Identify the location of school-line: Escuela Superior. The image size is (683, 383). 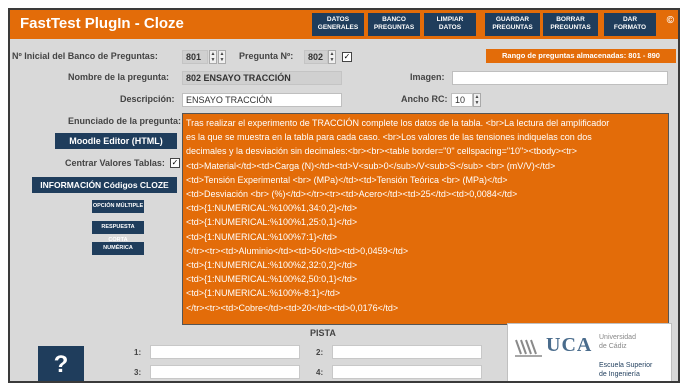
(626, 365).